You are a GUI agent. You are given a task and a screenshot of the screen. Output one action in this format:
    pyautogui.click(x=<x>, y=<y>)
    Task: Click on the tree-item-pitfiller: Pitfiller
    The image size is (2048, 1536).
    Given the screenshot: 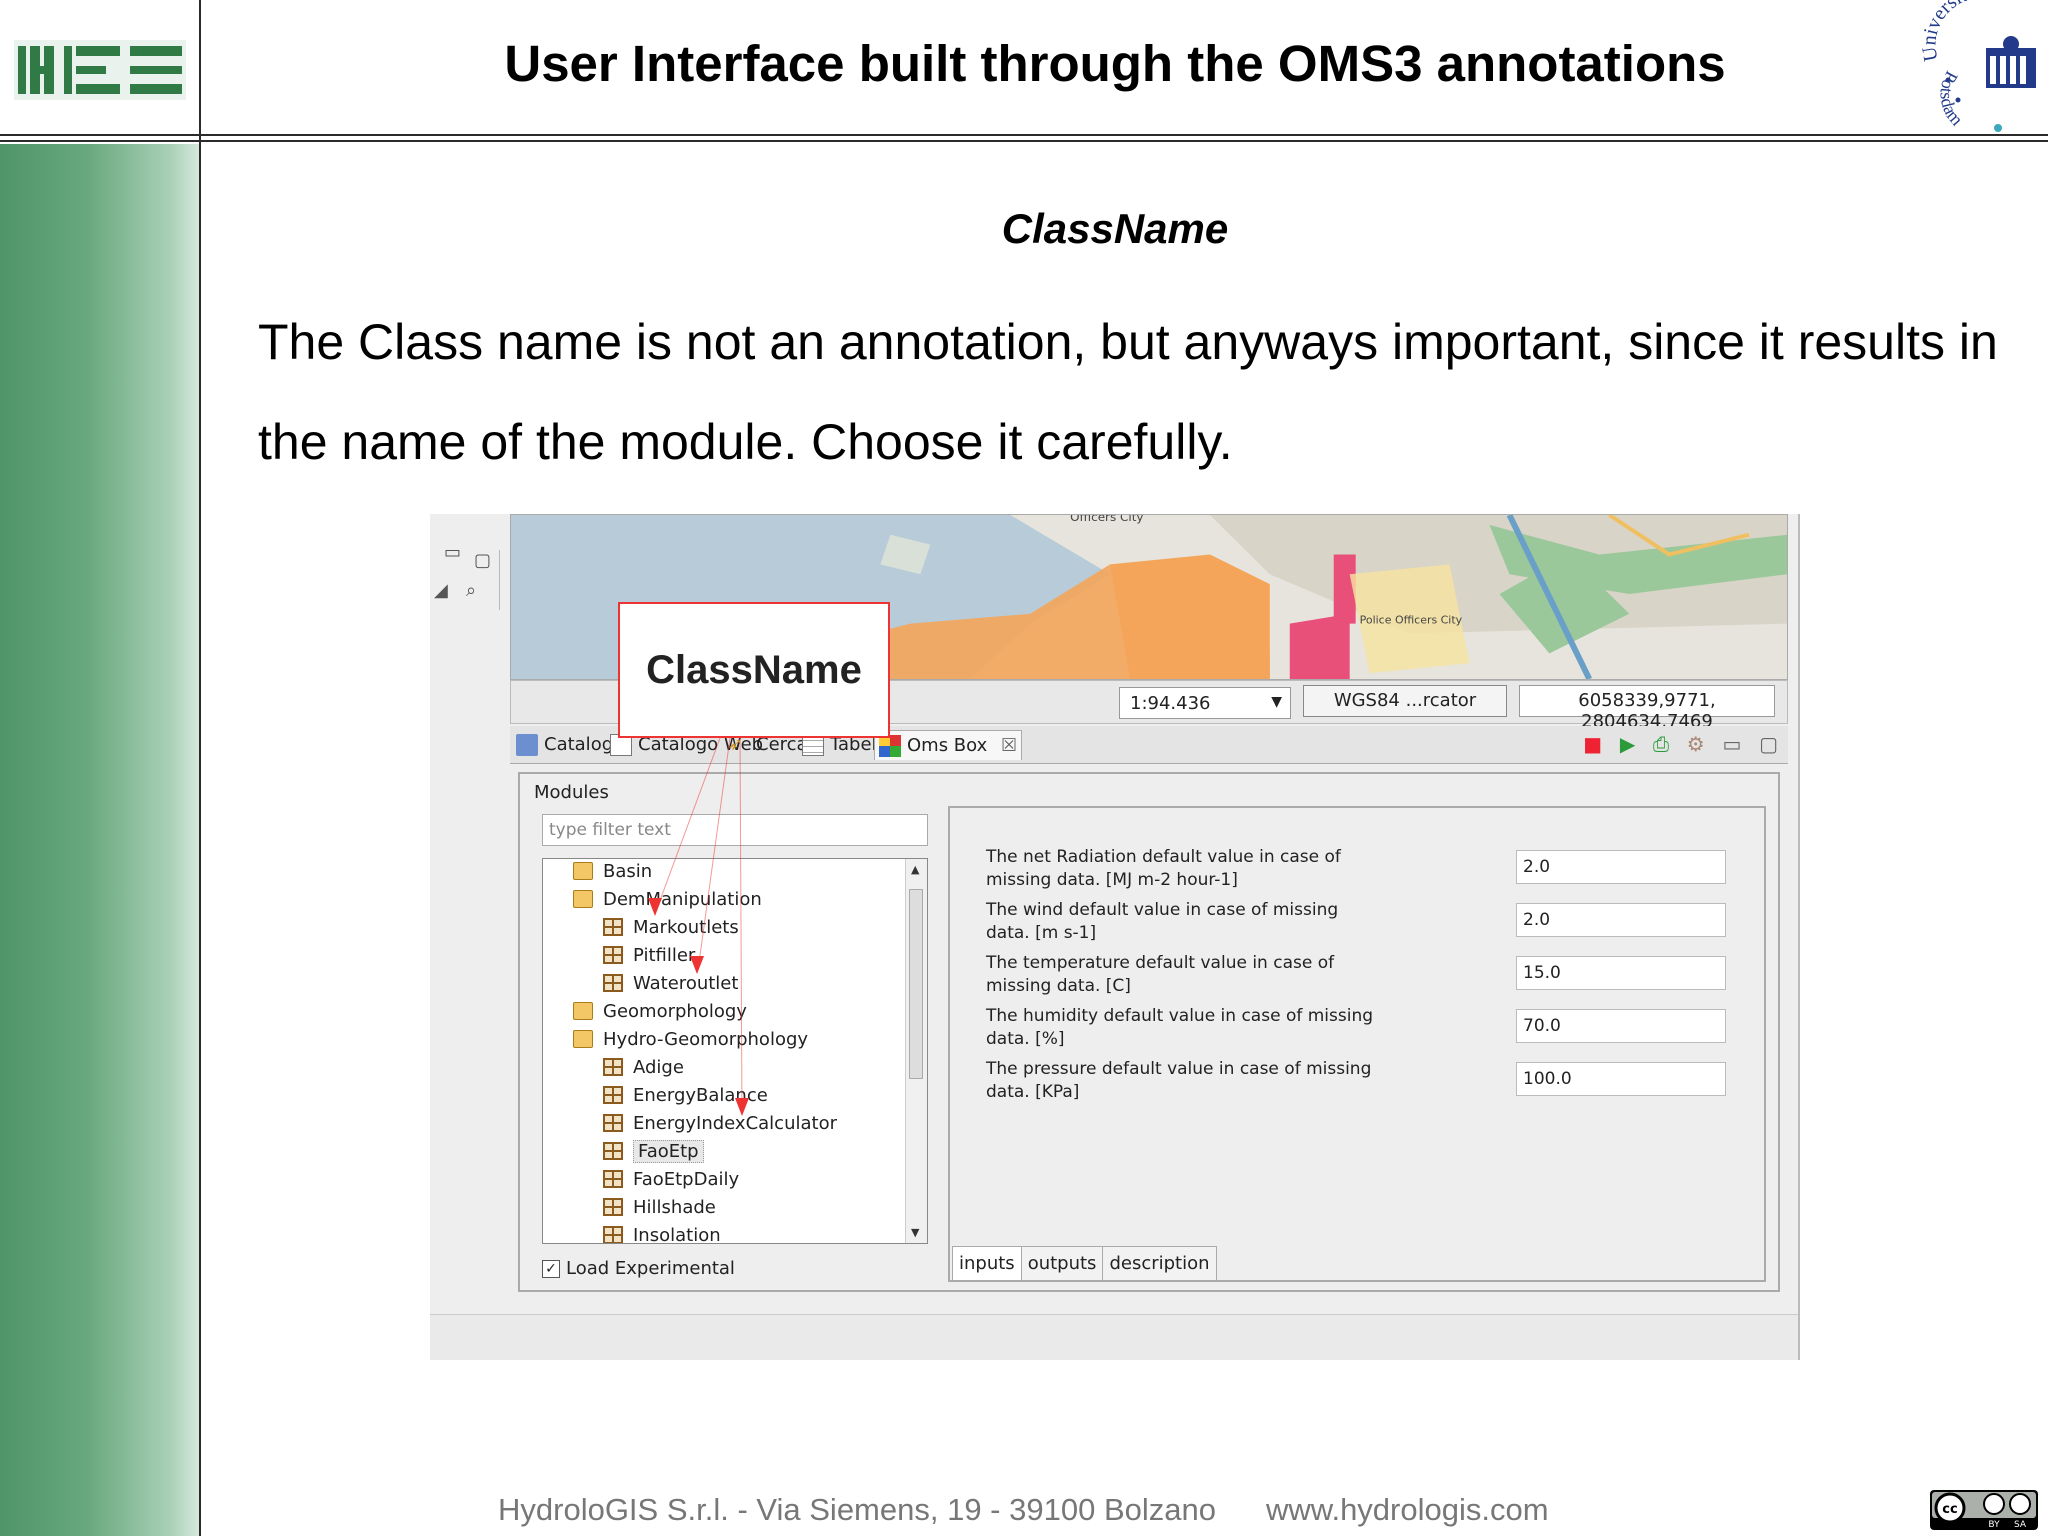 What is the action you would take?
    pyautogui.click(x=649, y=955)
    